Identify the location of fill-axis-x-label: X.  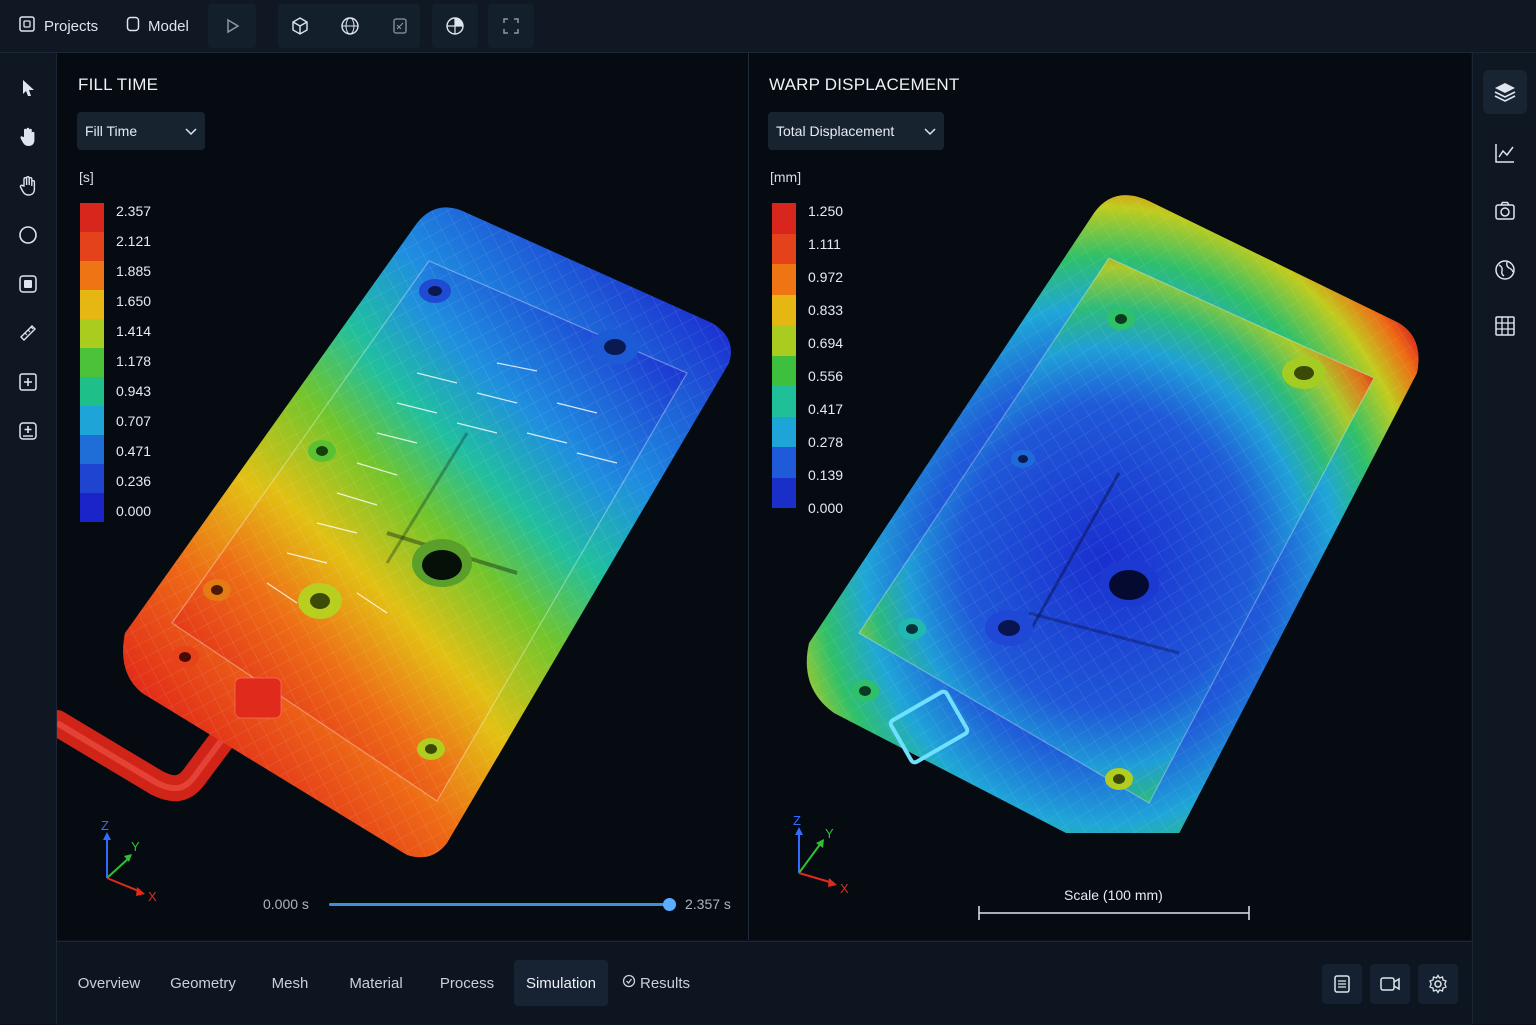
(152, 896).